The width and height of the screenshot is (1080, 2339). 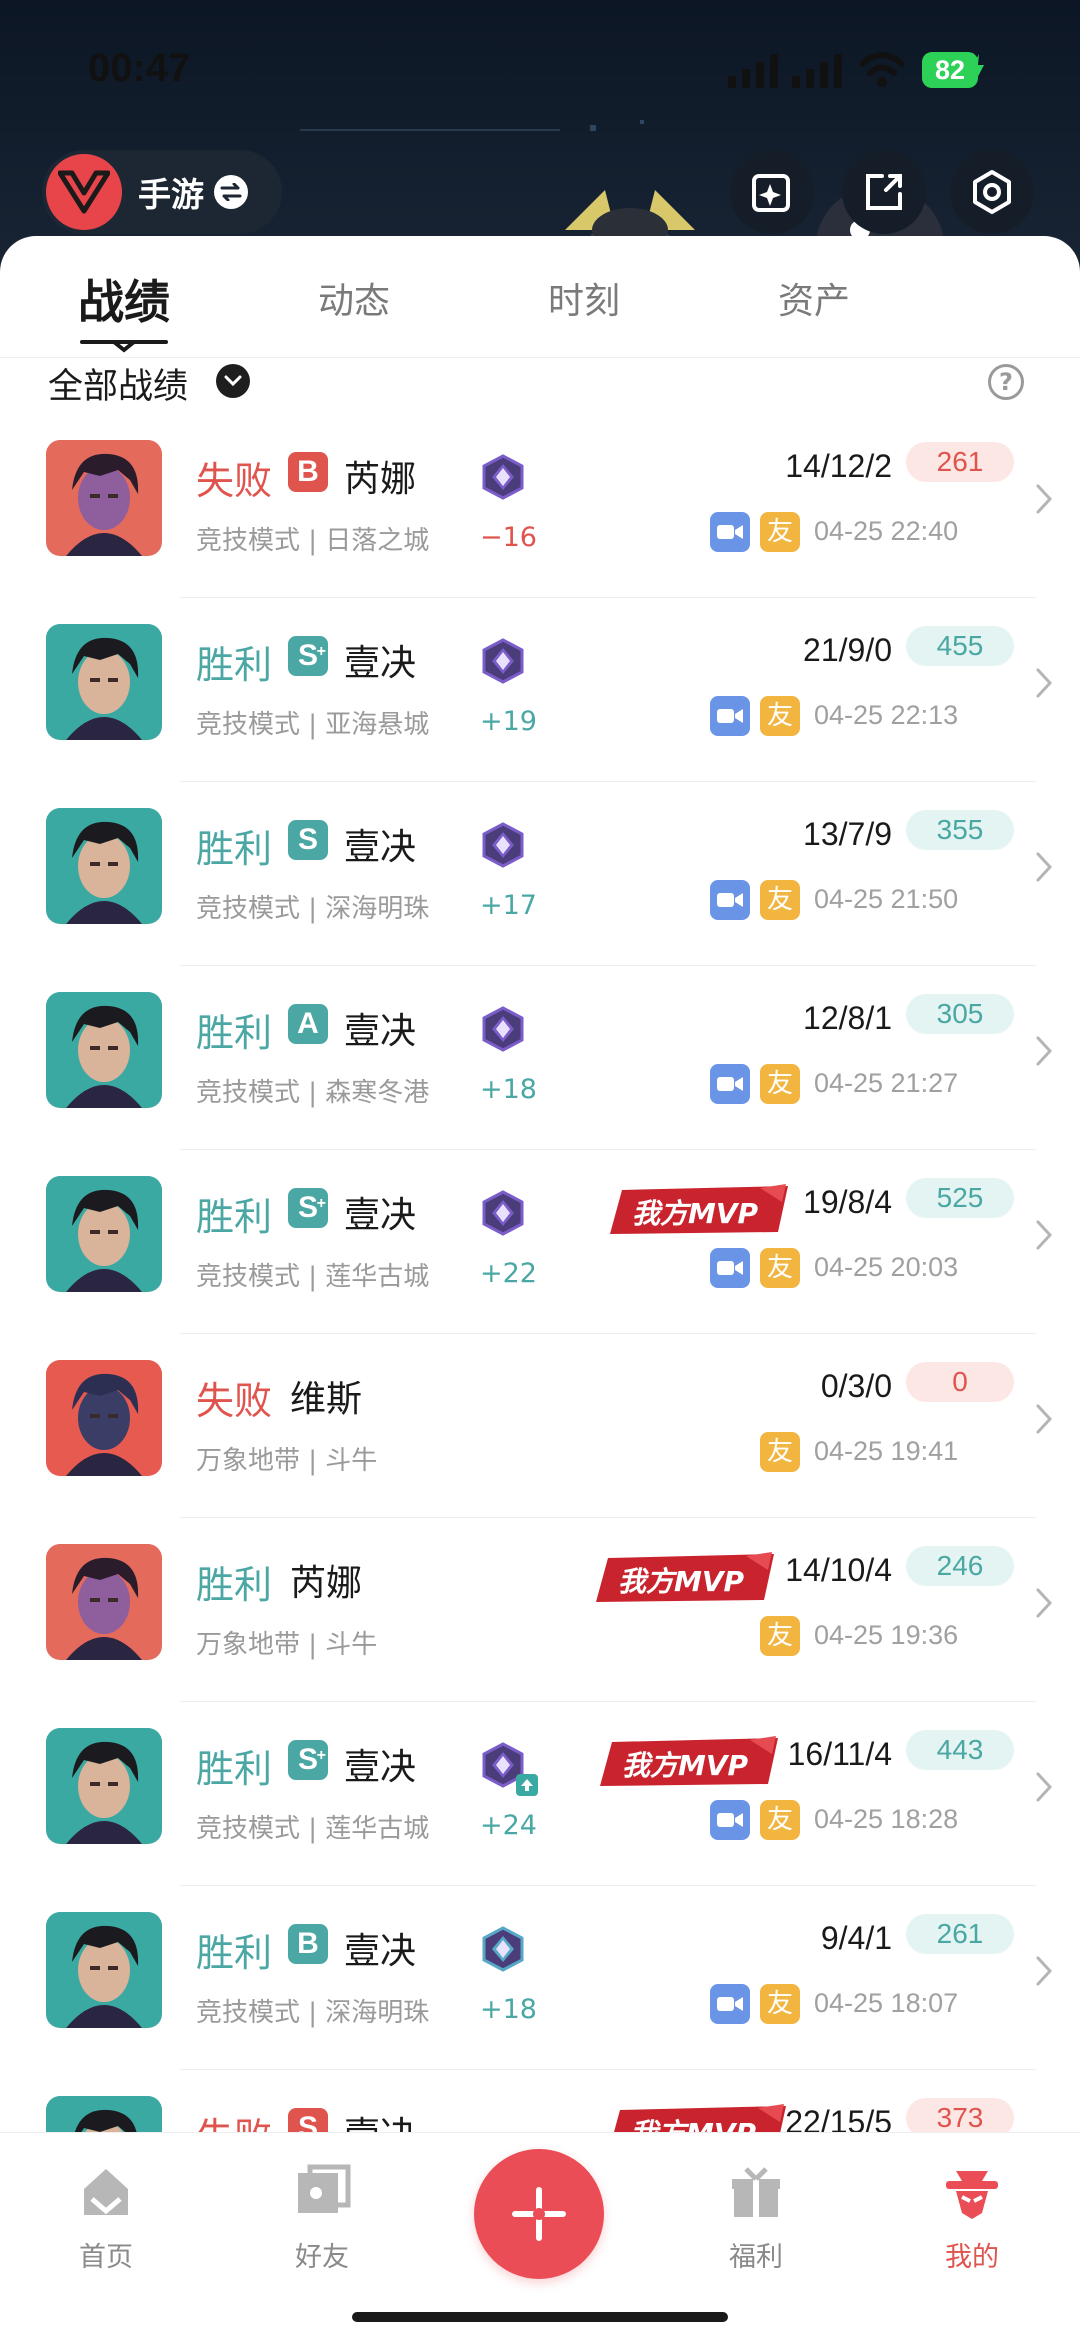 What do you see at coordinates (231, 192) in the screenshot?
I see `swap-icon` at bounding box center [231, 192].